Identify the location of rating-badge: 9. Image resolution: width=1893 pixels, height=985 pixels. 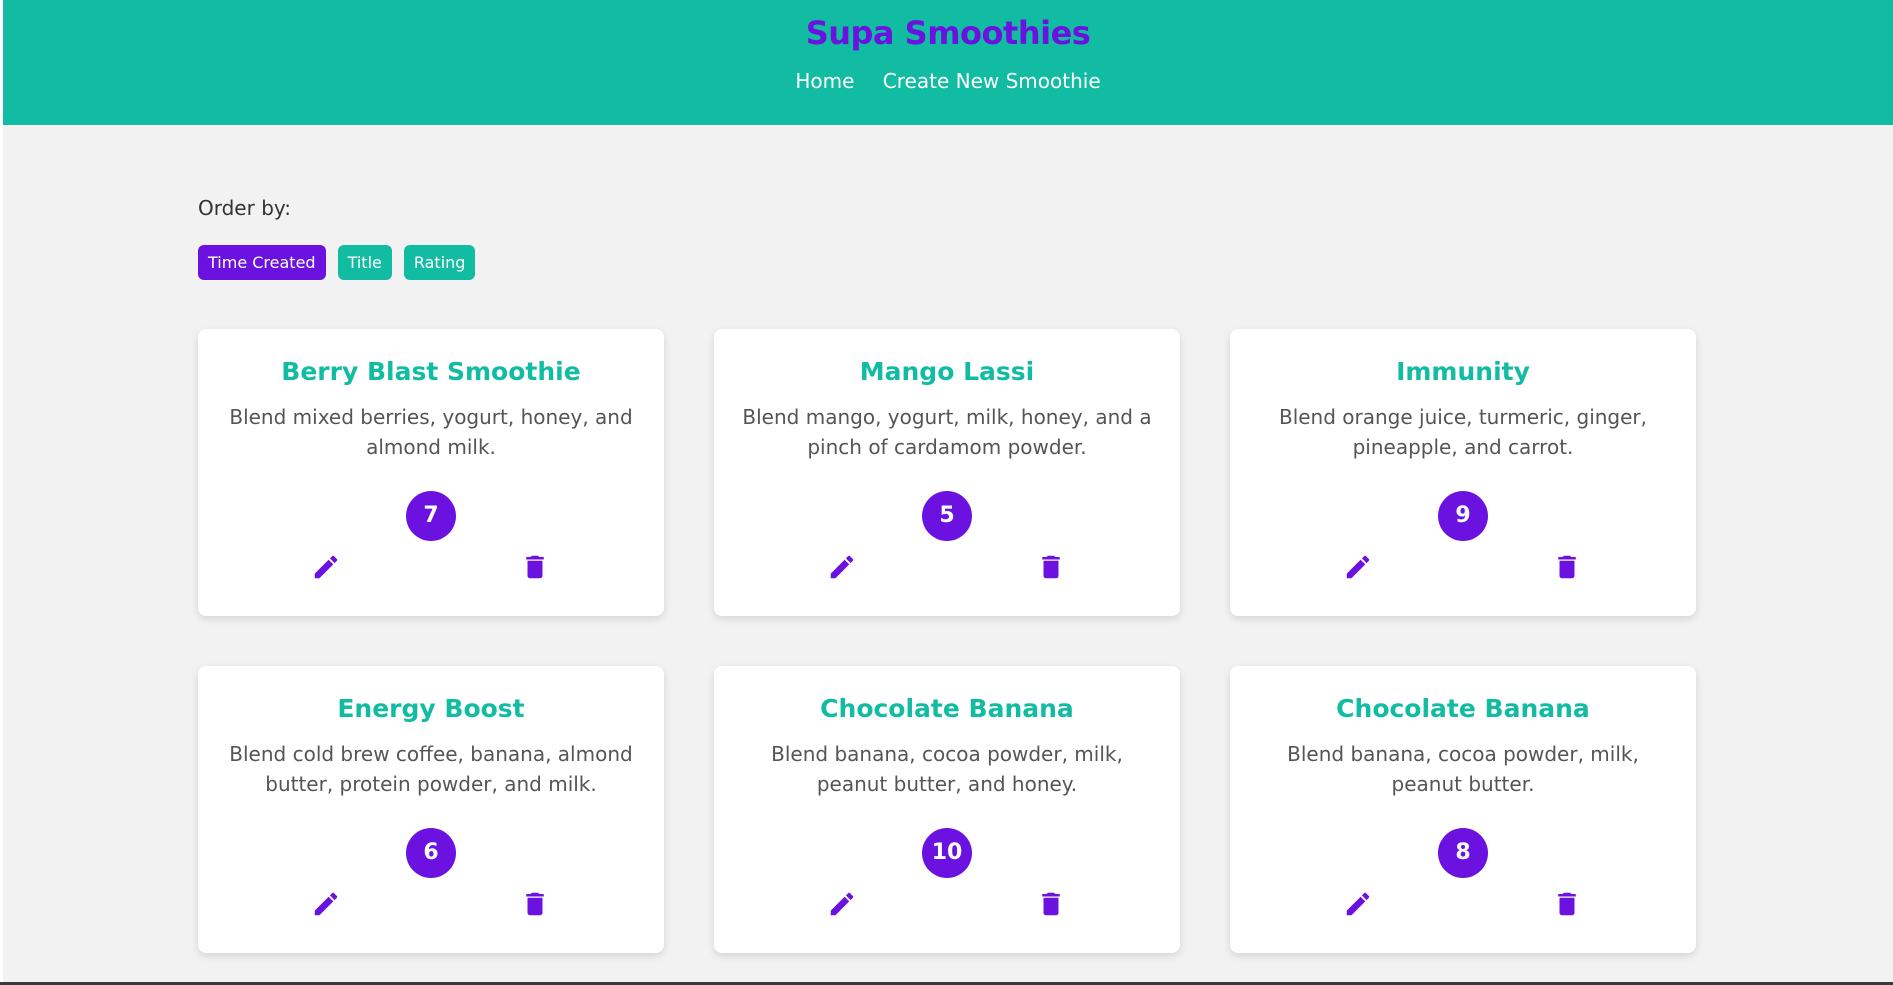
(1463, 516).